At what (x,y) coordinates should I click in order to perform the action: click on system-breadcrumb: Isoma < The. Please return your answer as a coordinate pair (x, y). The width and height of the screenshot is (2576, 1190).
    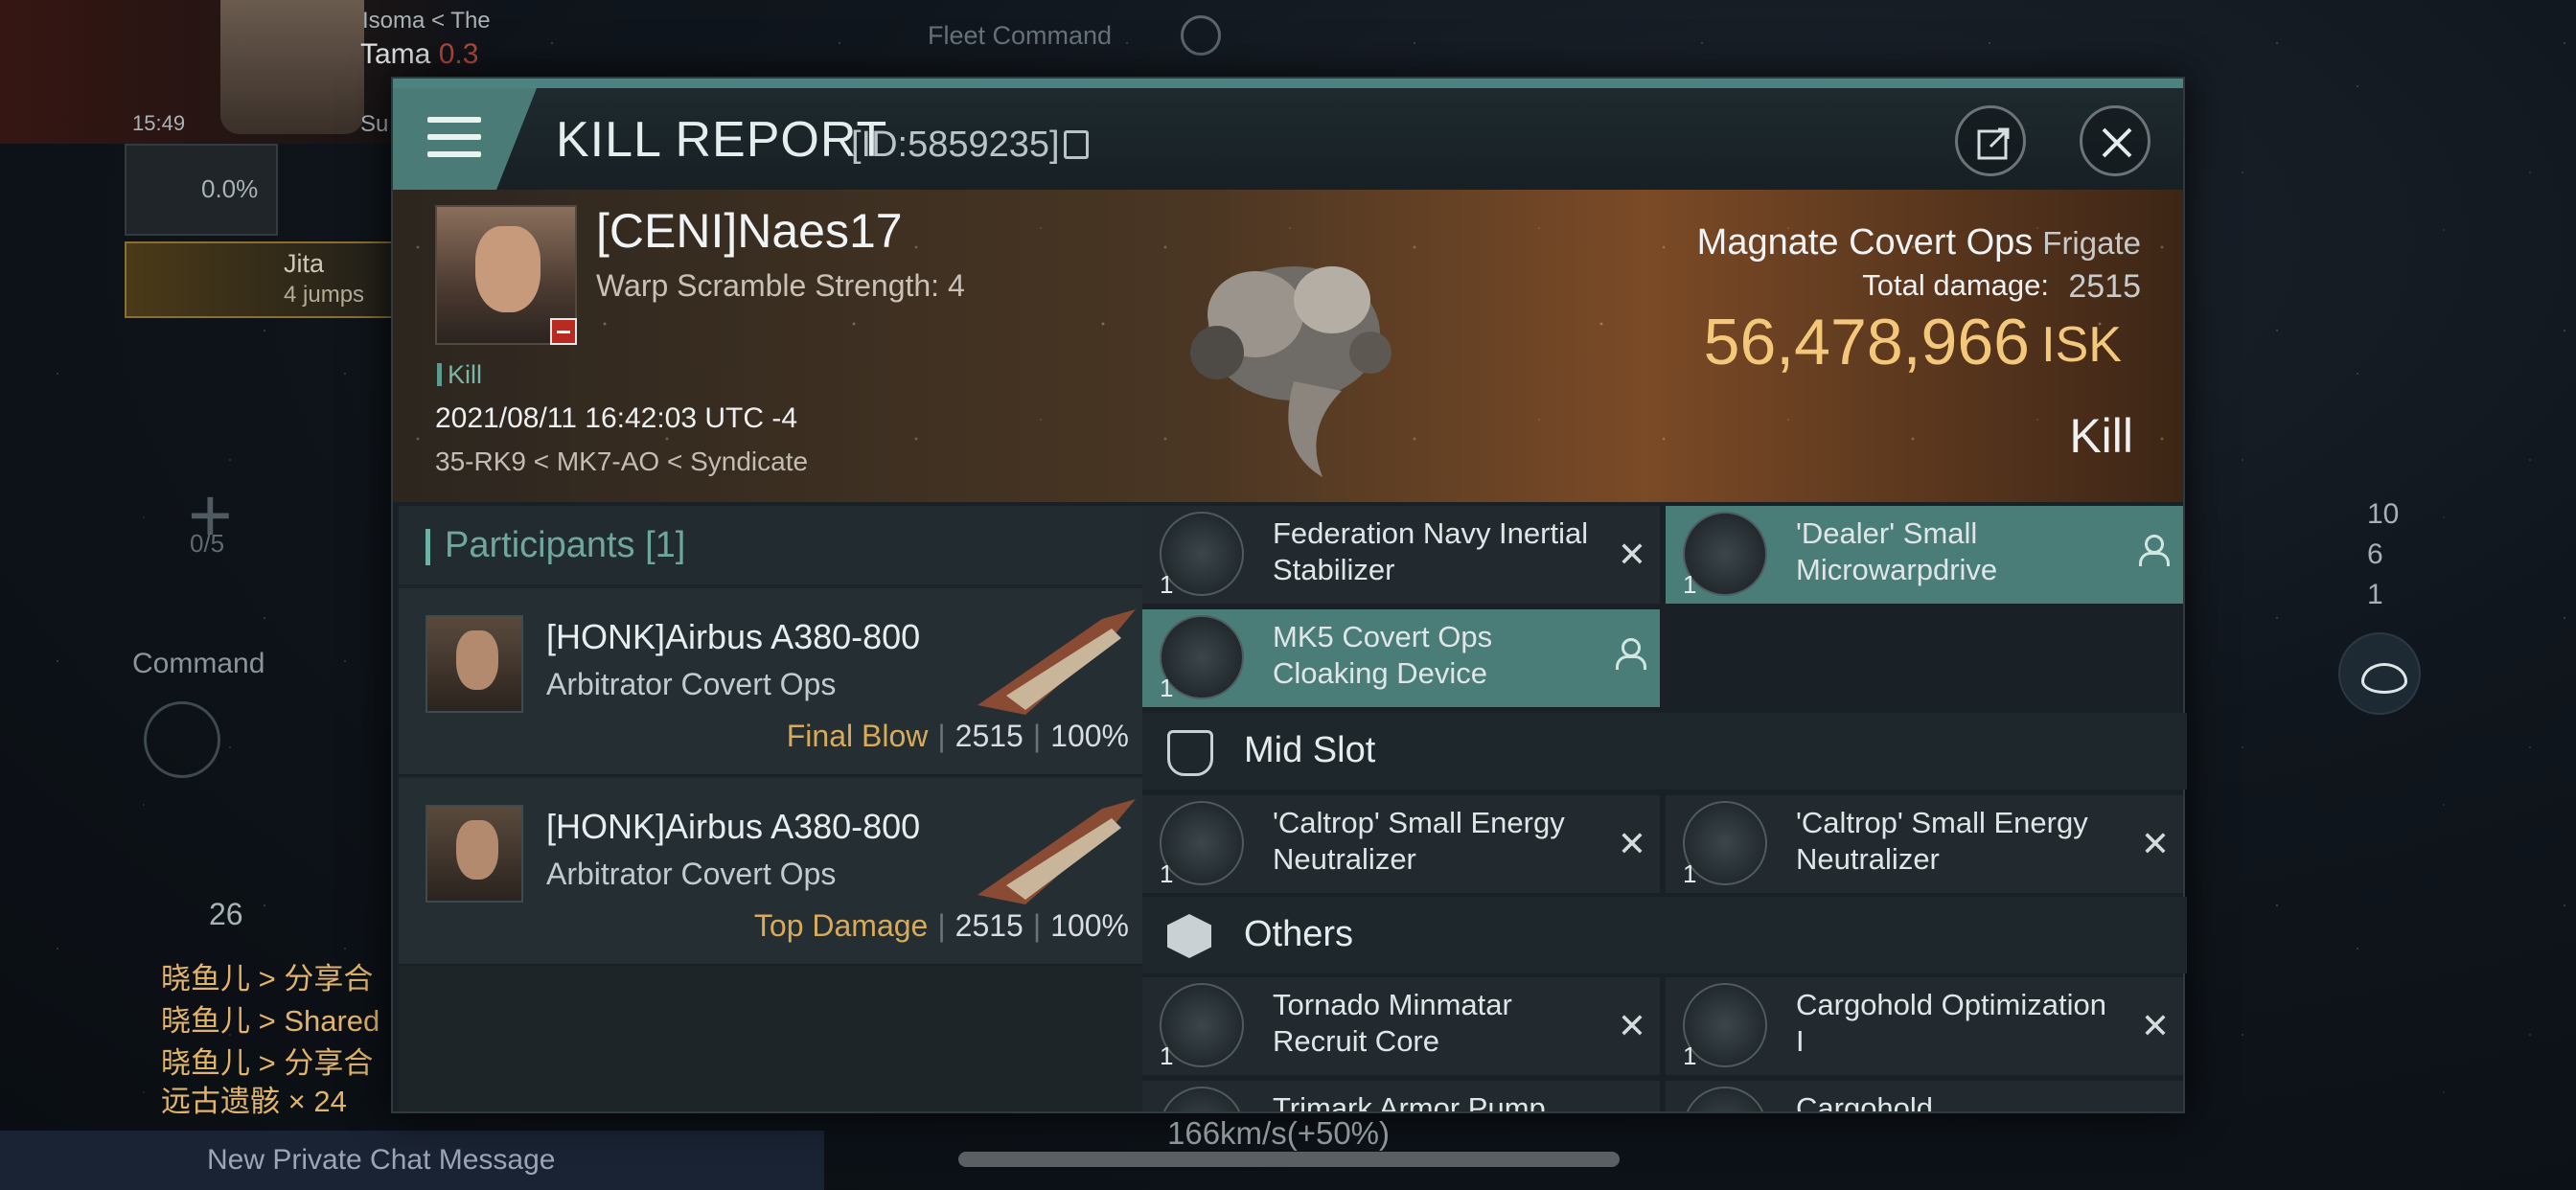
    Looking at the image, I should click on (426, 21).